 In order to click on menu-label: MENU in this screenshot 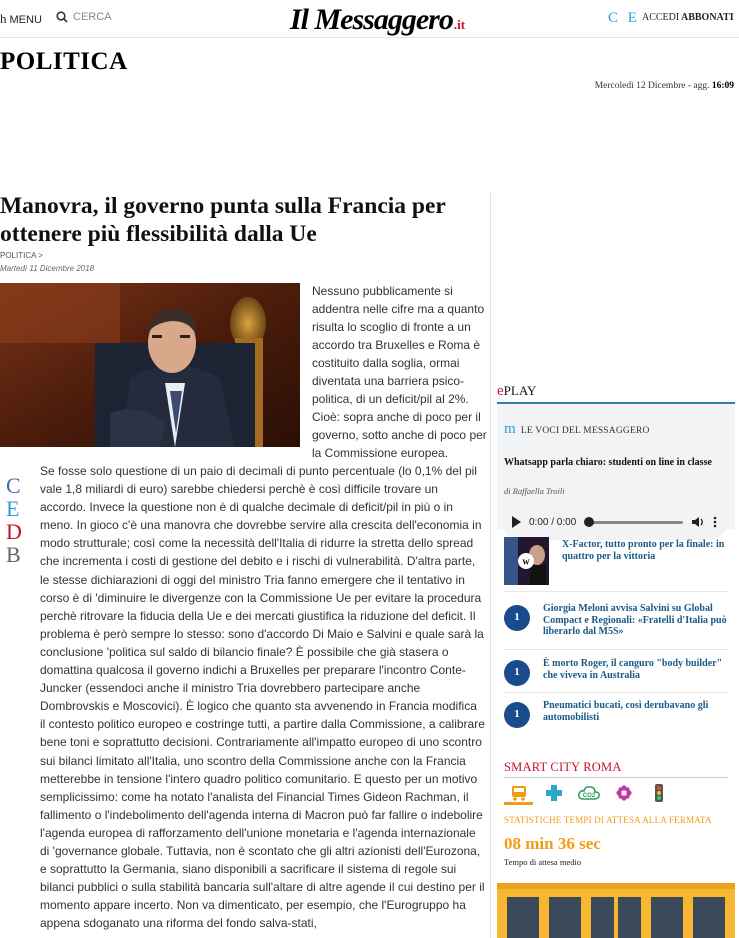, I will do `click(25, 20)`.